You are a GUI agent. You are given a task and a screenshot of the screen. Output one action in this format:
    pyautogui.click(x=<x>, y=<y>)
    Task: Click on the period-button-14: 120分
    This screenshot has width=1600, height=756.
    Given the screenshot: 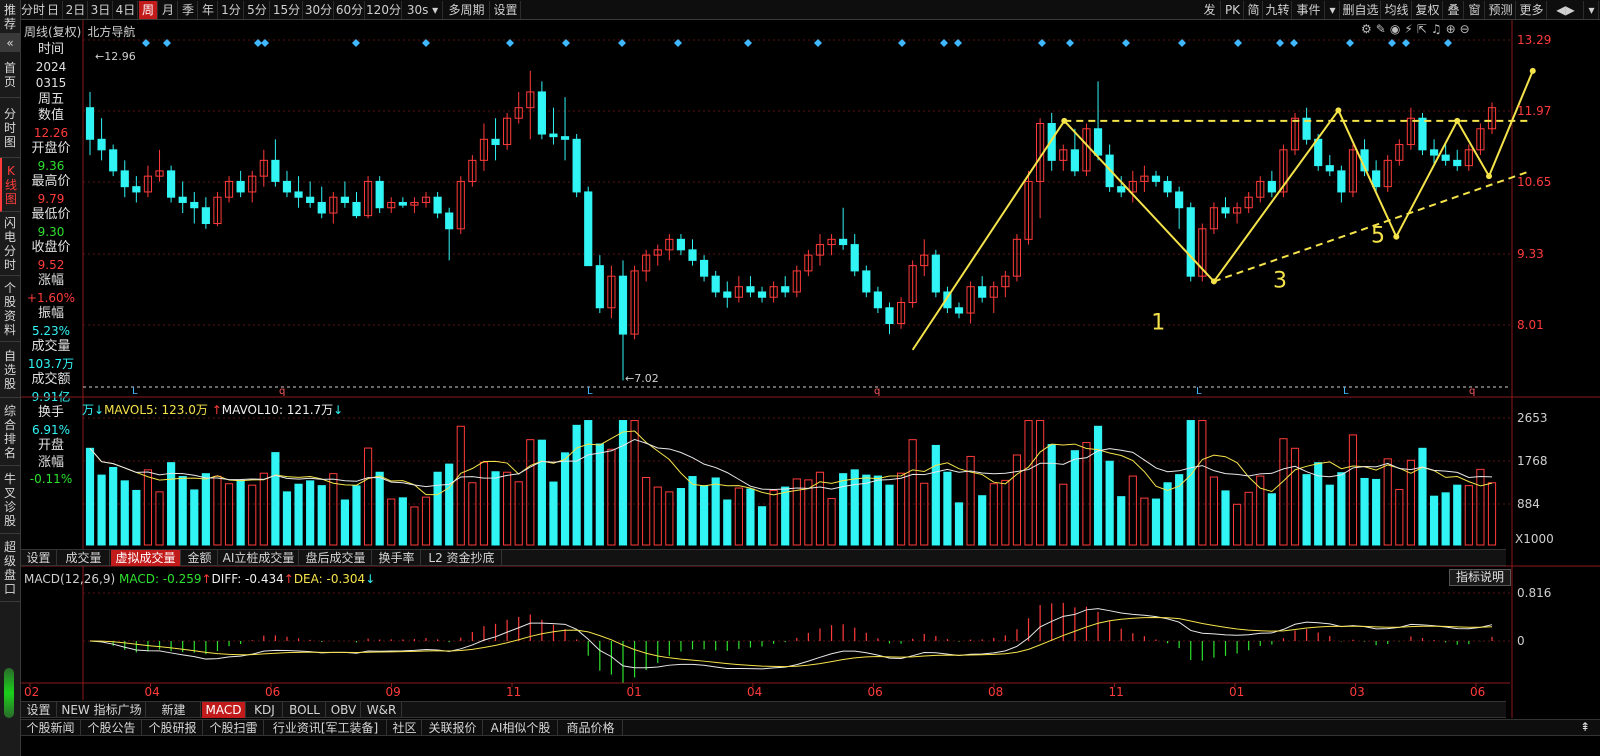 What is the action you would take?
    pyautogui.click(x=384, y=10)
    